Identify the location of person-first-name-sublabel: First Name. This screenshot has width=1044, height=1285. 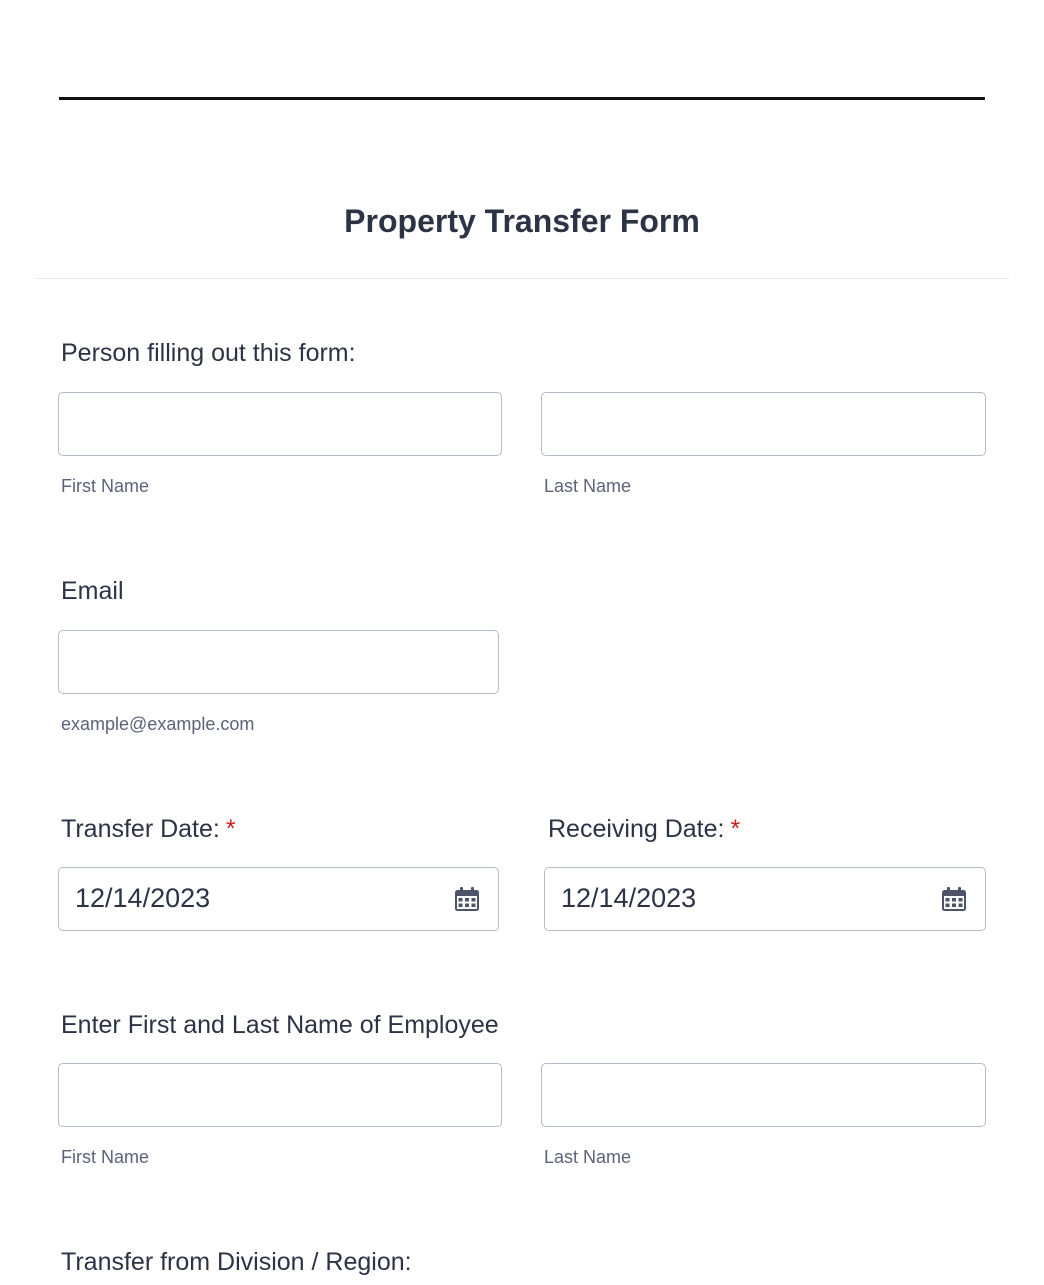
(105, 486).